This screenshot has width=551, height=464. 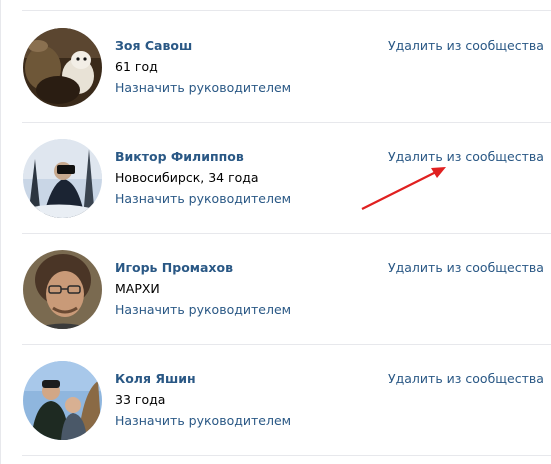 What do you see at coordinates (136, 66) in the screenshot?
I see `member-info: 61 год` at bounding box center [136, 66].